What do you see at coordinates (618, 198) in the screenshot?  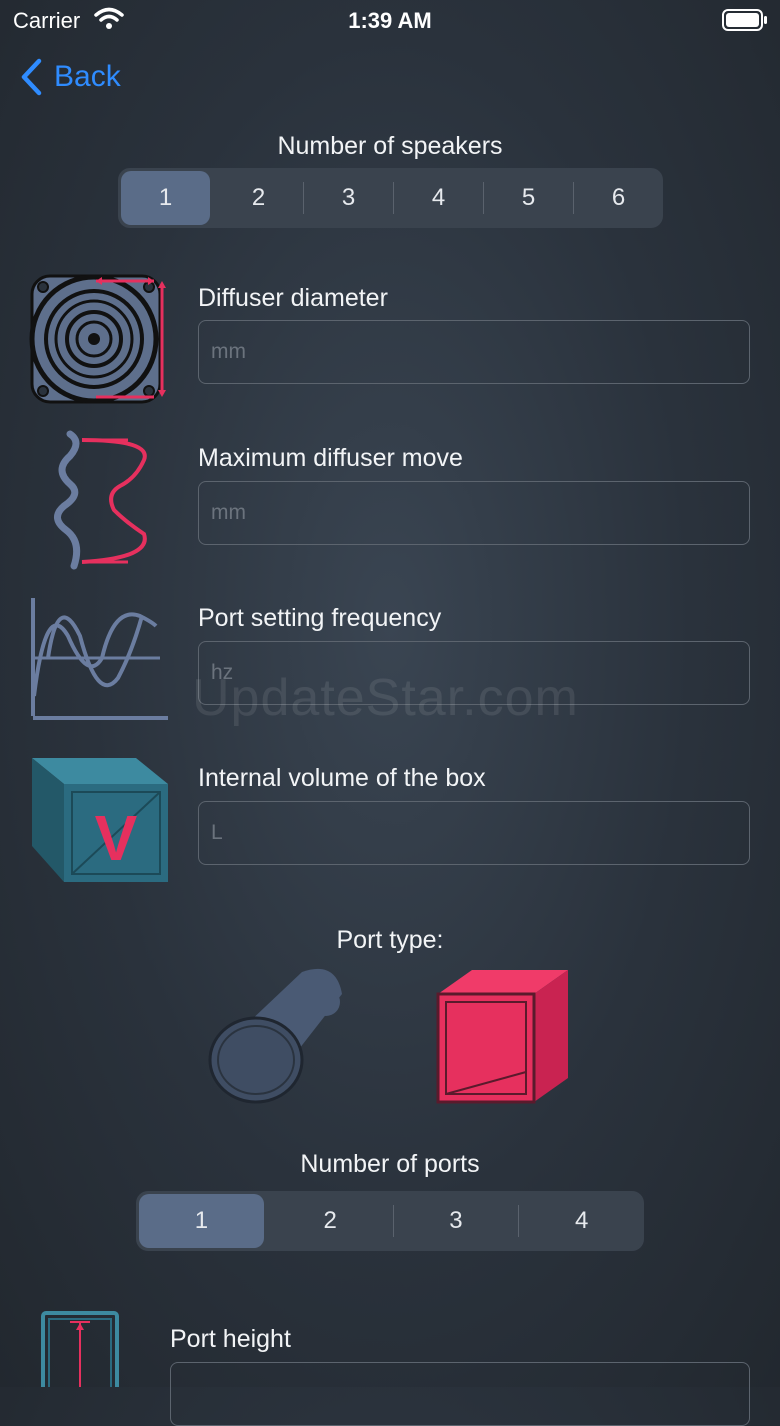 I see `speakers-option-6: 6` at bounding box center [618, 198].